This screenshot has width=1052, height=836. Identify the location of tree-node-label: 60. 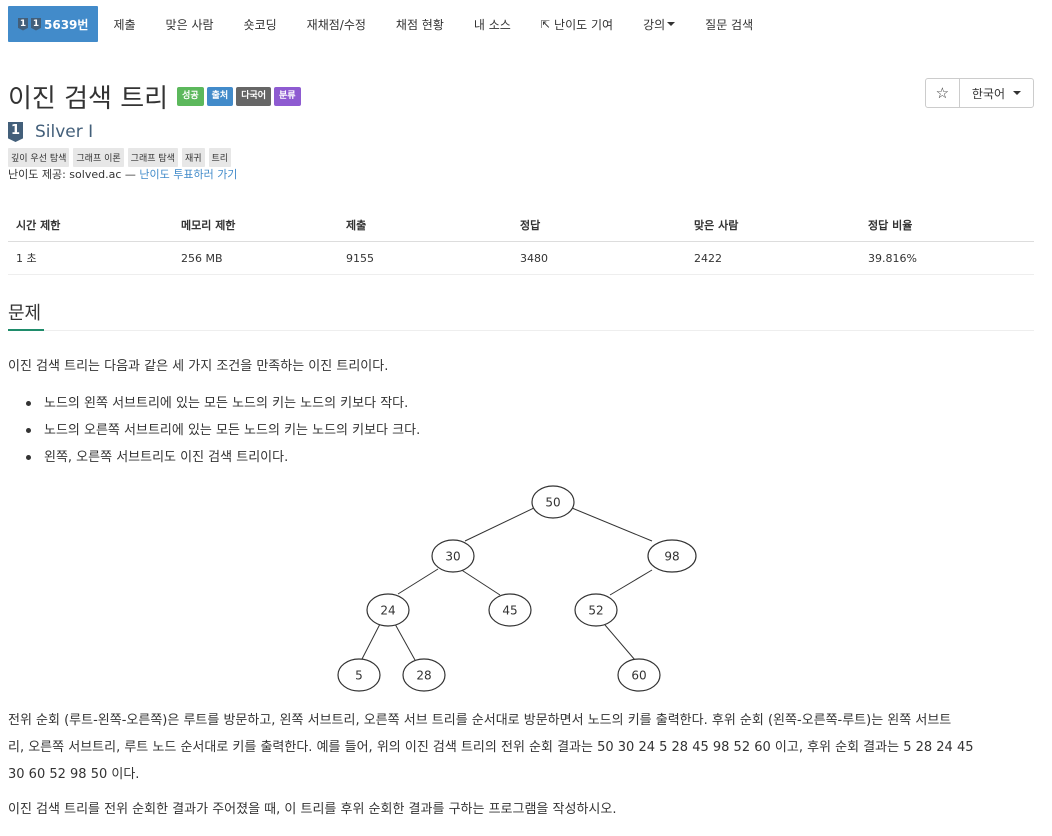
(638, 676).